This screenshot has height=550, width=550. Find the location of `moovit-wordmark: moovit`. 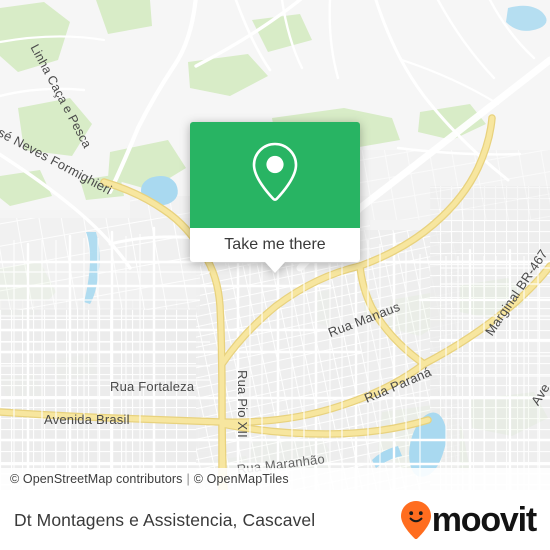

moovit-wordmark: moovit is located at coordinates (484, 520).